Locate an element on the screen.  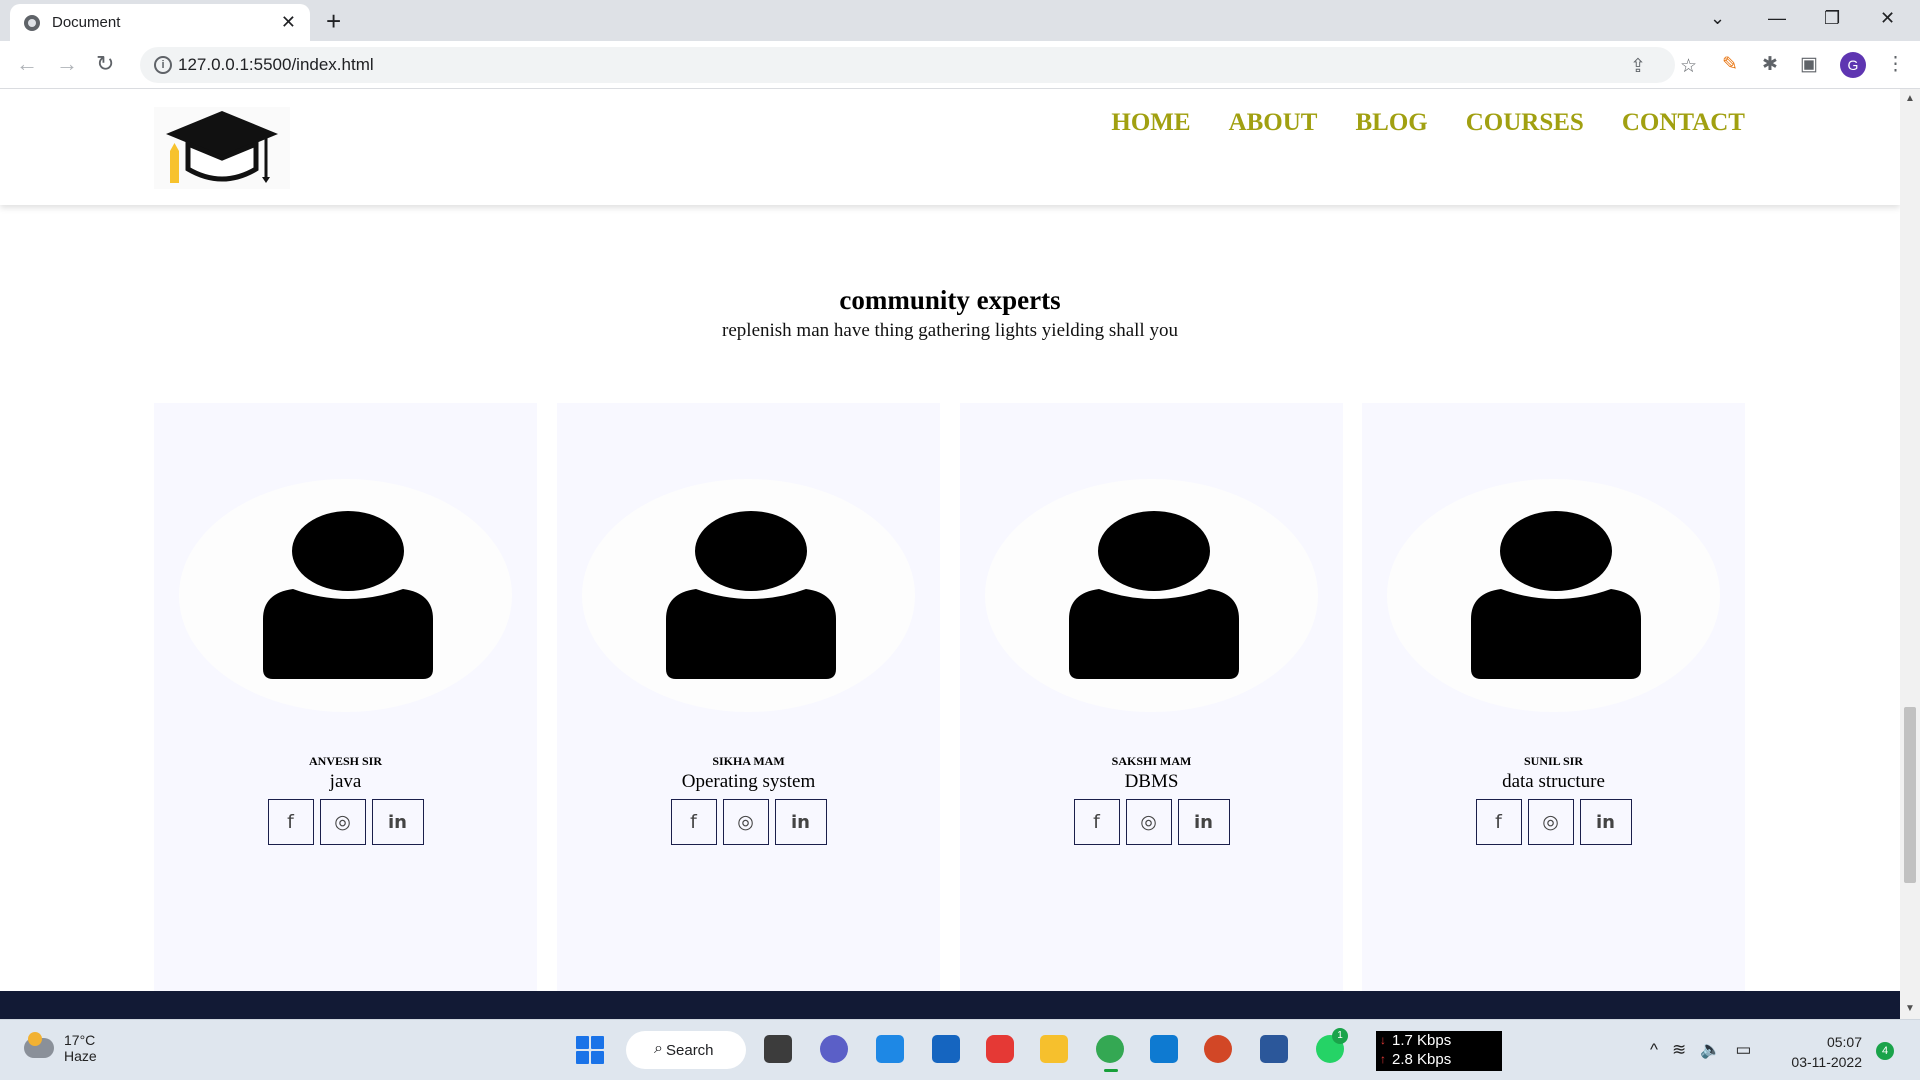
nav-courses: COURSES is located at coordinates (1525, 123).